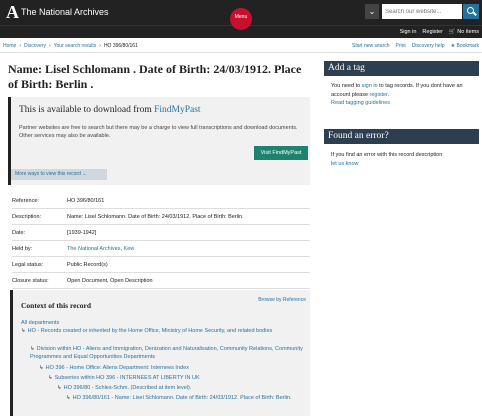 The image size is (482, 416). What do you see at coordinates (87, 110) in the screenshot?
I see `download-heading-text: This is available to download from` at bounding box center [87, 110].